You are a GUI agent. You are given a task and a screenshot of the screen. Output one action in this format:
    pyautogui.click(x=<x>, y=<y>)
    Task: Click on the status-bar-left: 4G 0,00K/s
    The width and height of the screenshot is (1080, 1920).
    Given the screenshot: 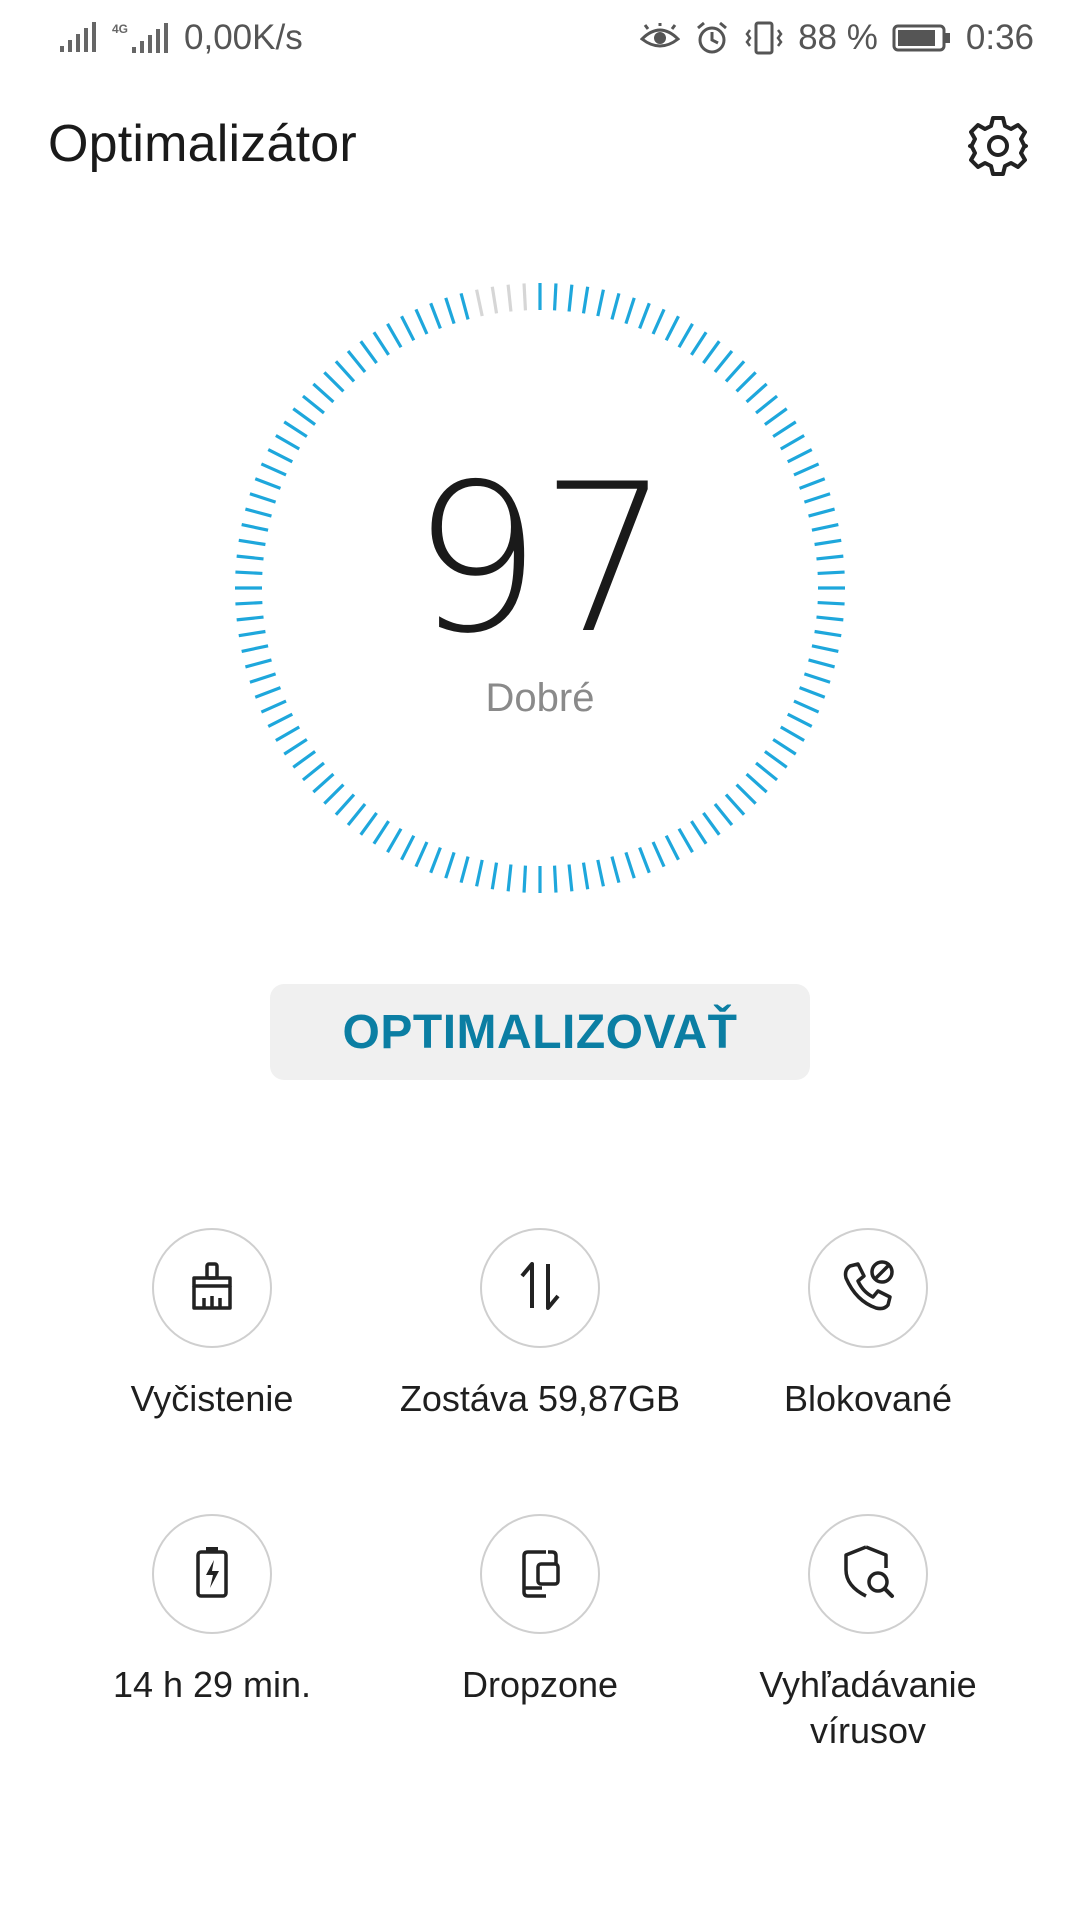 What is the action you would take?
    pyautogui.click(x=180, y=38)
    